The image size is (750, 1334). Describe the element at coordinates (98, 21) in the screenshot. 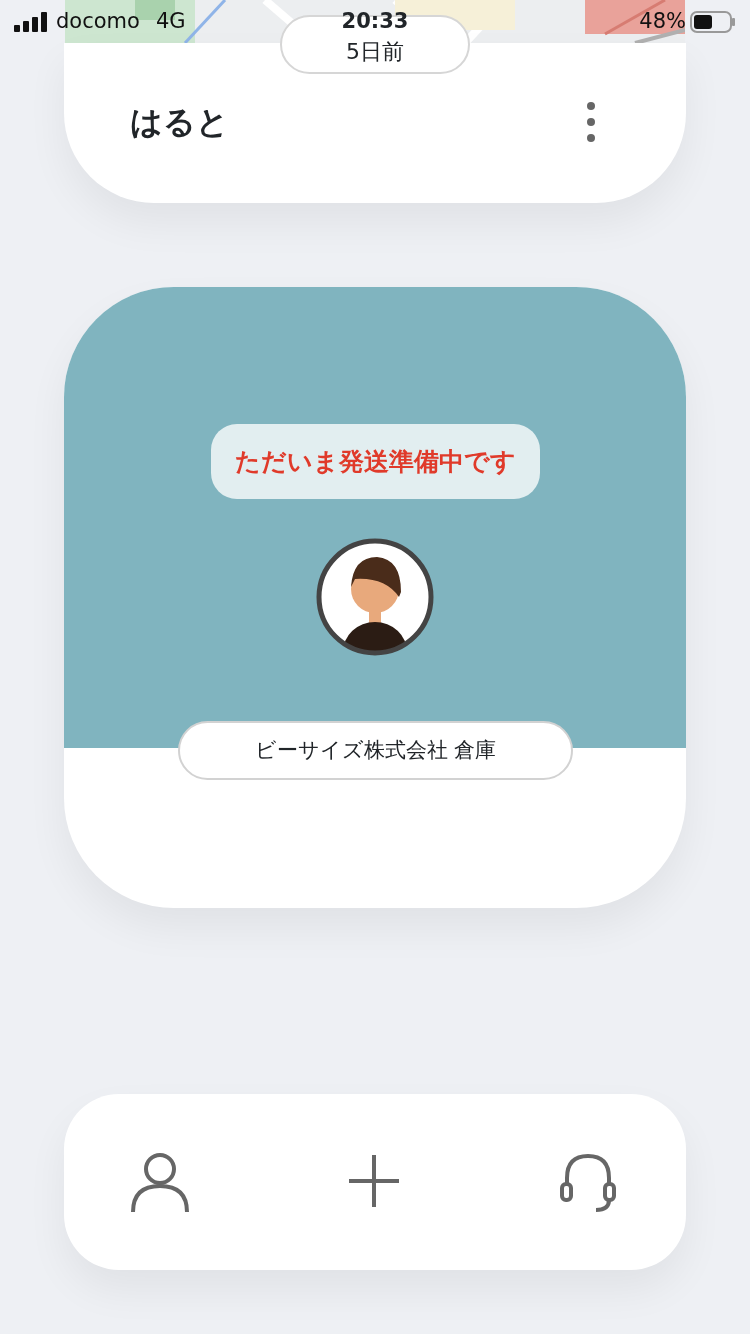

I see `carrier-name: docomo` at that location.